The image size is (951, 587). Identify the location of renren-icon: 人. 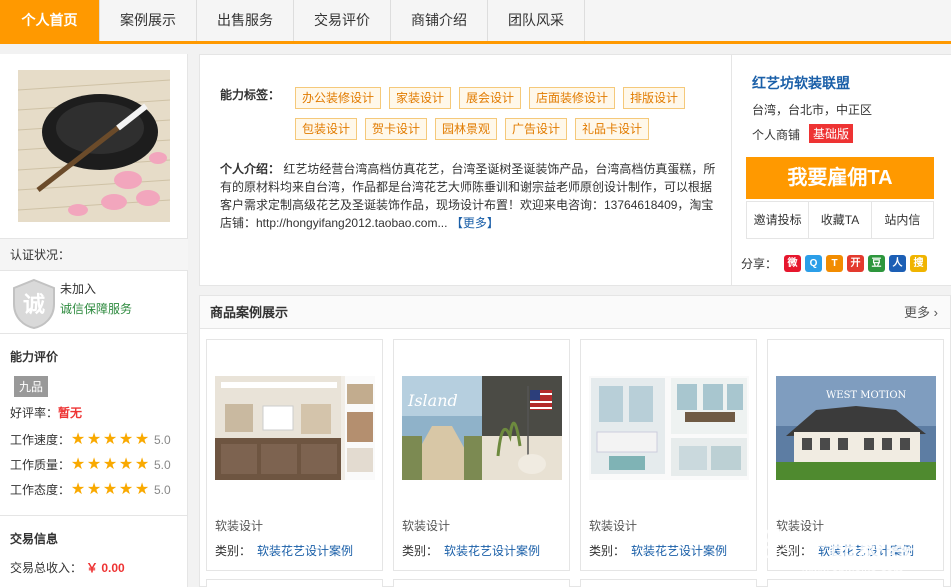
(897, 263).